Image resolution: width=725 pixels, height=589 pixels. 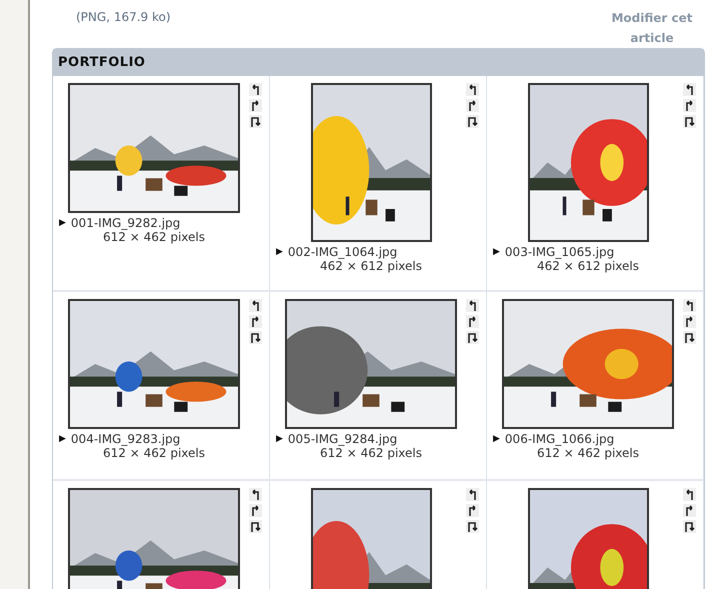 What do you see at coordinates (343, 252) in the screenshot?
I see `file-link: 002-IMG_1064.jpg` at bounding box center [343, 252].